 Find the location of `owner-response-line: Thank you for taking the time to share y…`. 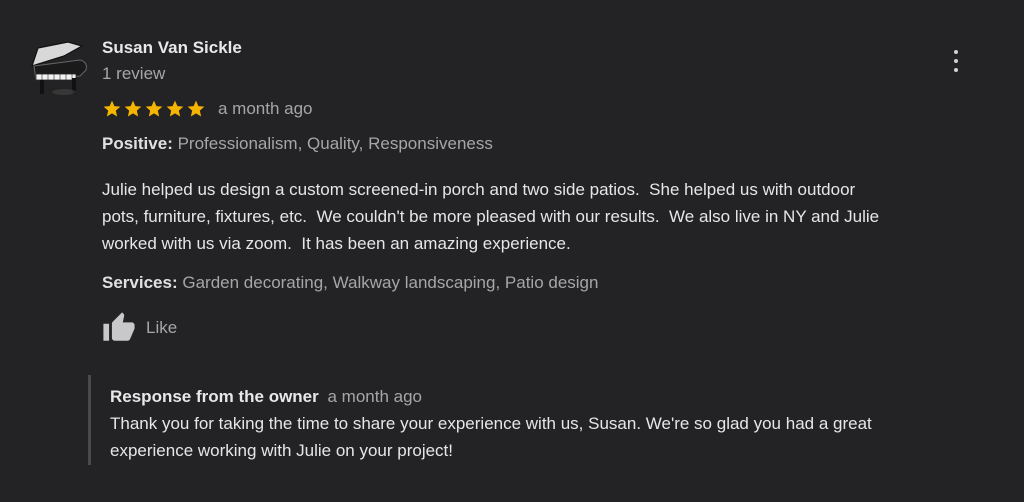

owner-response-line: Thank you for taking the time to share y… is located at coordinates (491, 423).